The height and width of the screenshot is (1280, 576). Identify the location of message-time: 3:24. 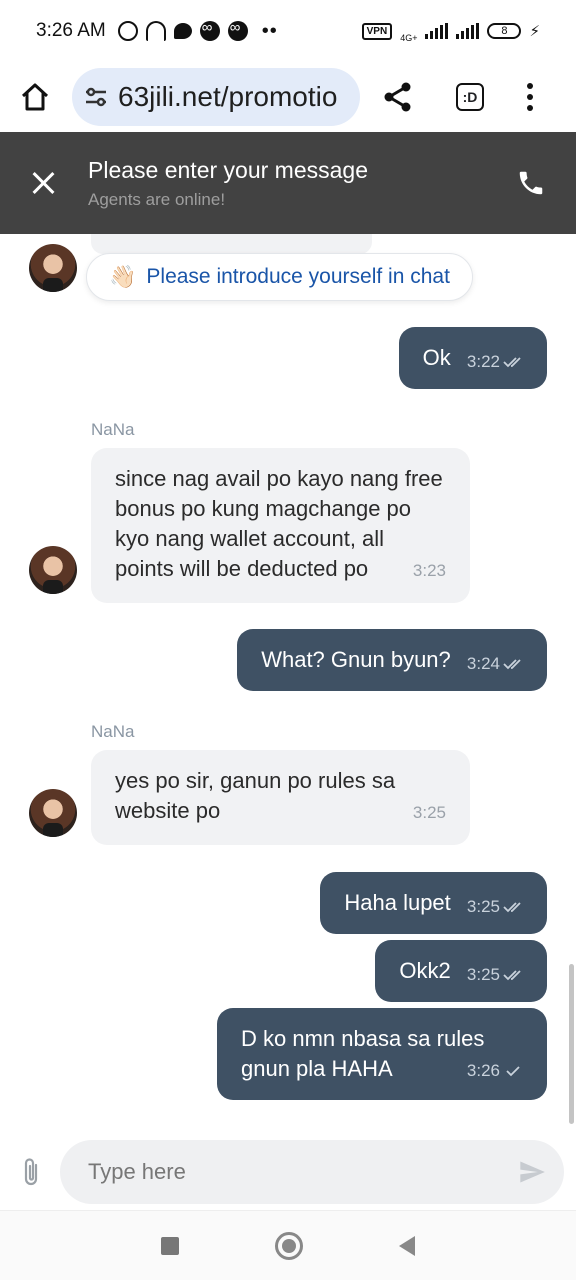
(495, 664).